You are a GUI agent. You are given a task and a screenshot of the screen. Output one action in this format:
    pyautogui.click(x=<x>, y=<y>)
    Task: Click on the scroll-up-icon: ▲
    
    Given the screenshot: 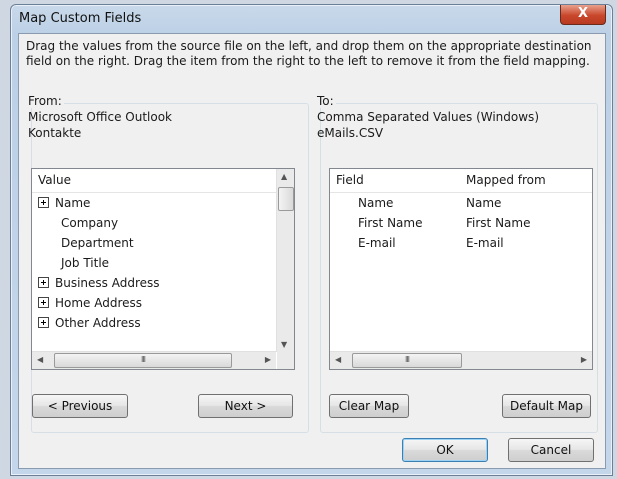 What is the action you would take?
    pyautogui.click(x=284, y=176)
    